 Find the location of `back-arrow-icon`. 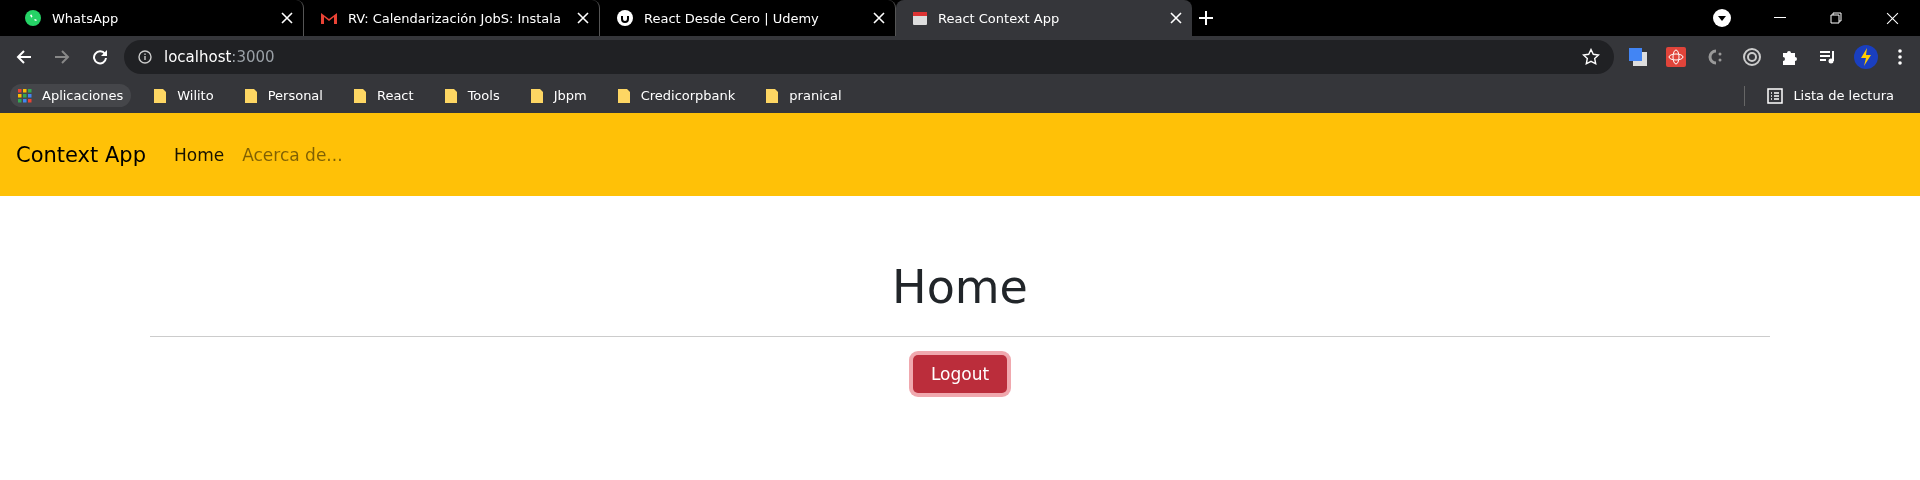

back-arrow-icon is located at coordinates (24, 57).